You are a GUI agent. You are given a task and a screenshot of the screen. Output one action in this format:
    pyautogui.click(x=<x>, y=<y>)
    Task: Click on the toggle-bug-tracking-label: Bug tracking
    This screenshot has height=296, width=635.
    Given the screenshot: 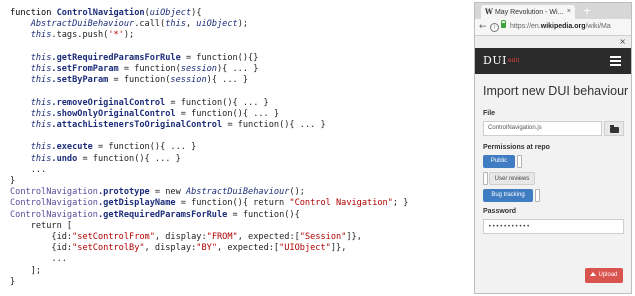 What is the action you would take?
    pyautogui.click(x=508, y=195)
    